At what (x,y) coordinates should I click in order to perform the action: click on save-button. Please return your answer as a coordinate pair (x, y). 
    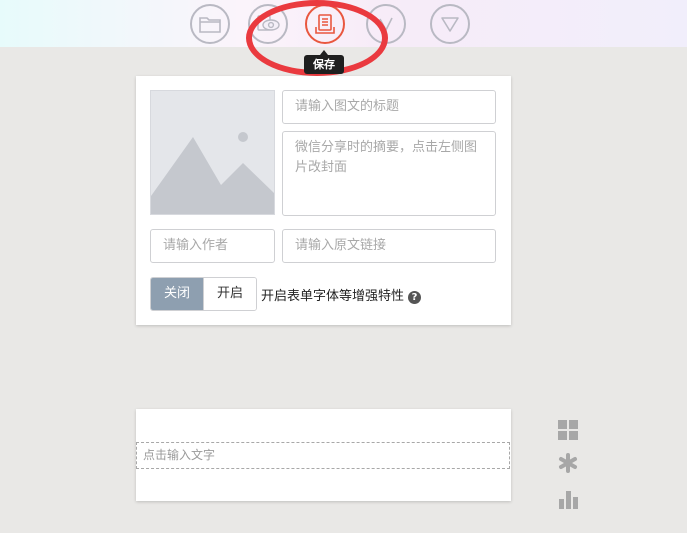
    Looking at the image, I should click on (325, 24).